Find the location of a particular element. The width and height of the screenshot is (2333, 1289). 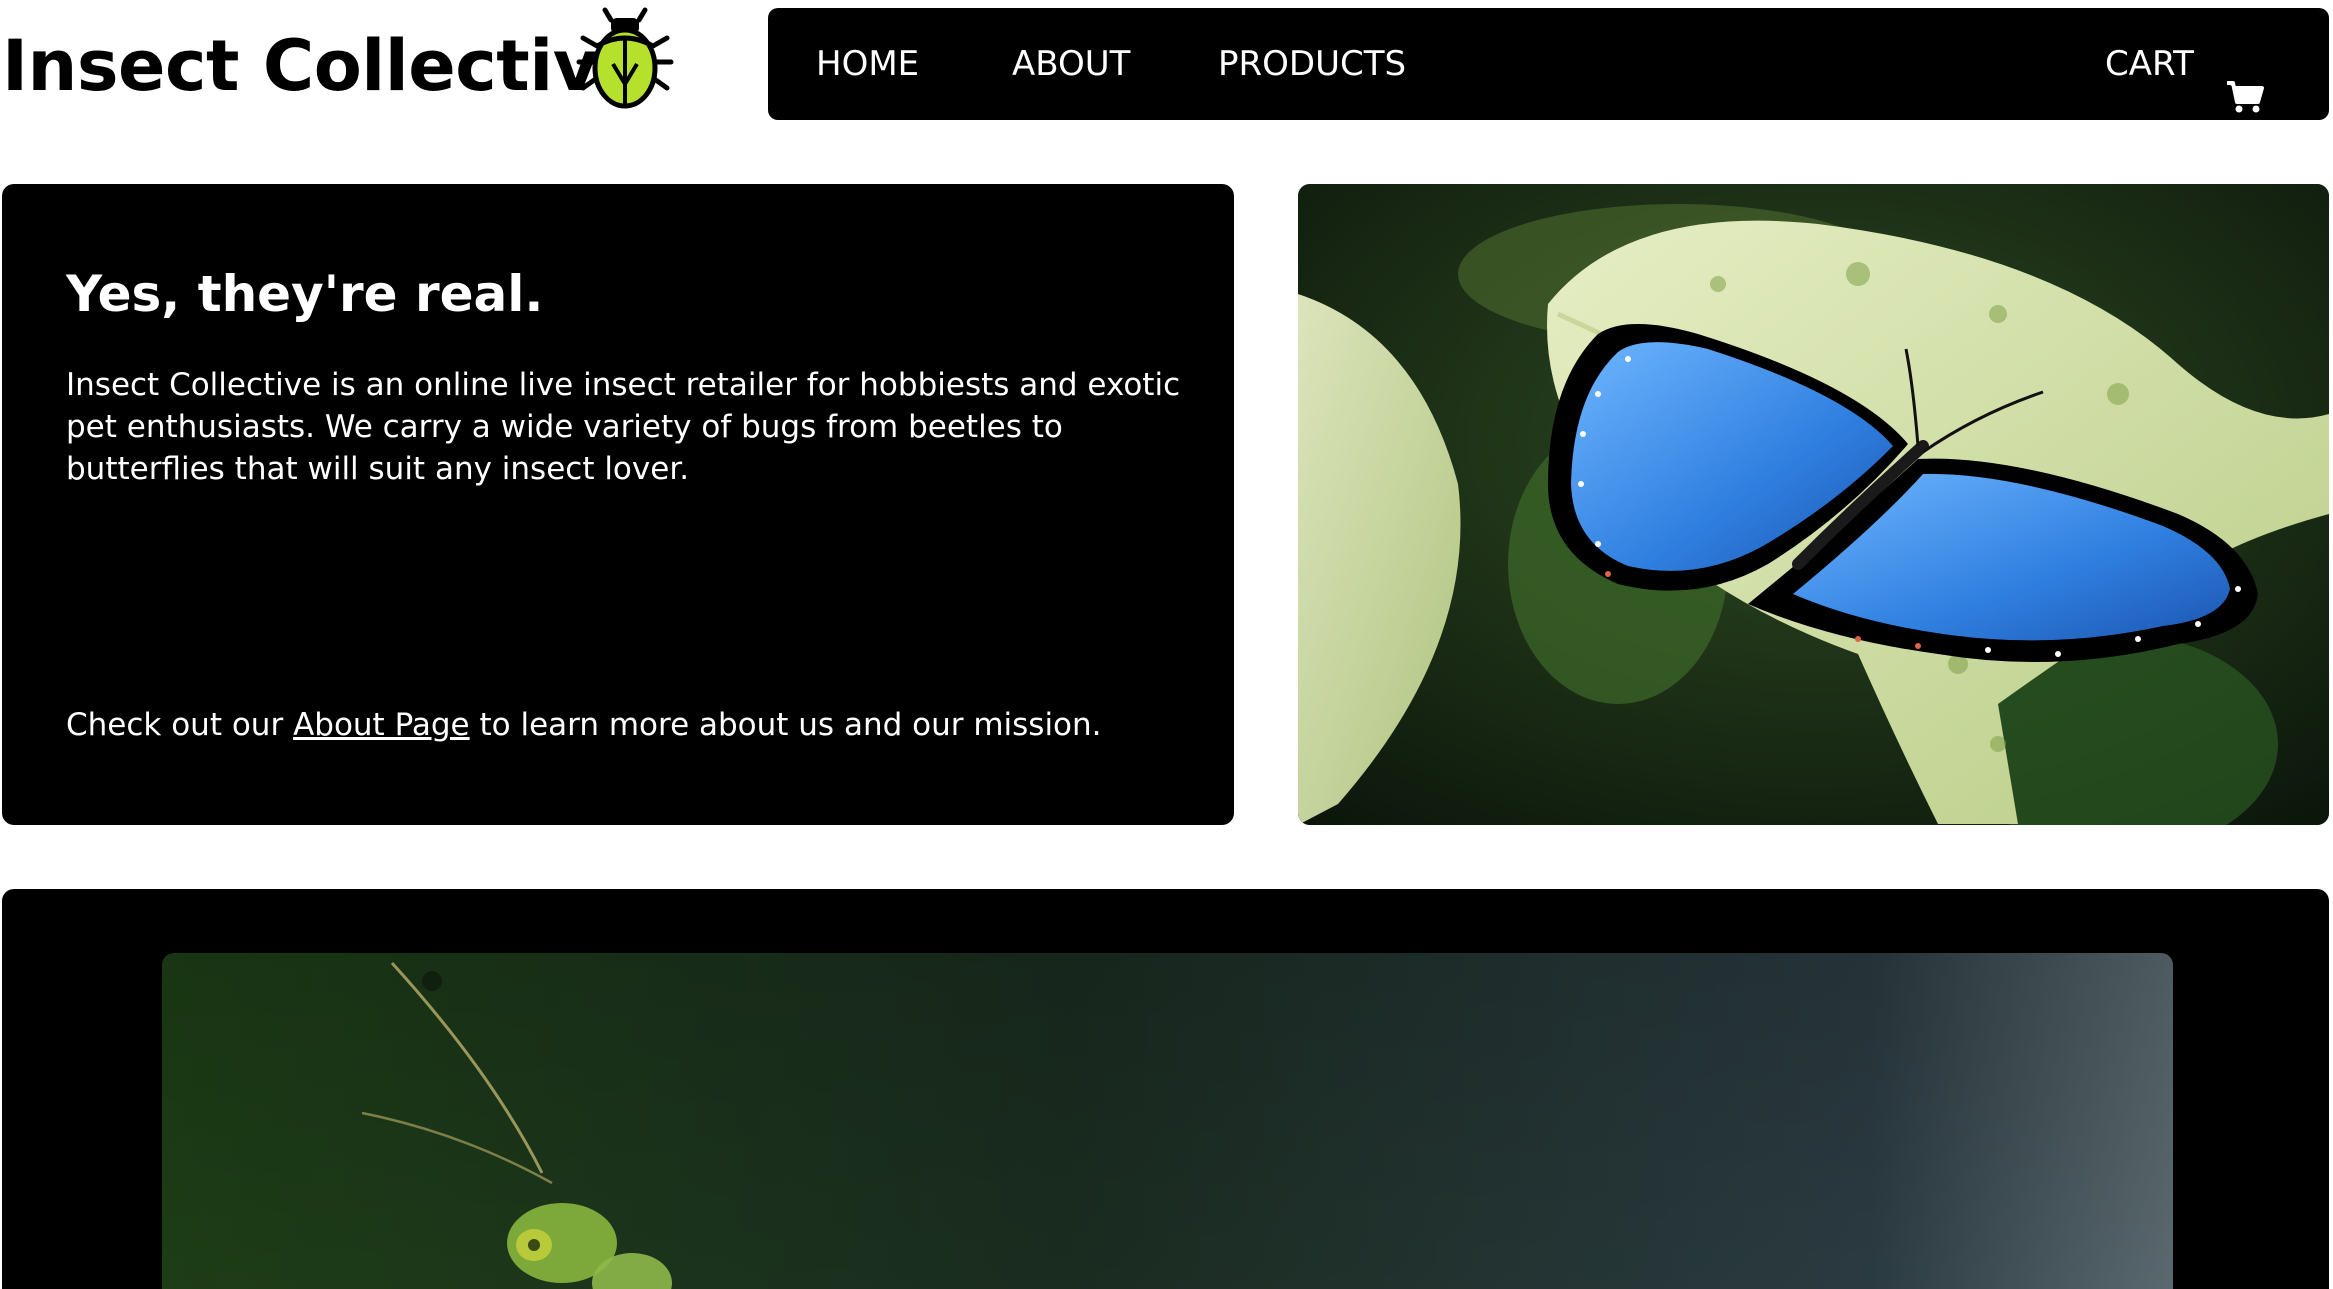

nav-home-link: HOME is located at coordinates (867, 64).